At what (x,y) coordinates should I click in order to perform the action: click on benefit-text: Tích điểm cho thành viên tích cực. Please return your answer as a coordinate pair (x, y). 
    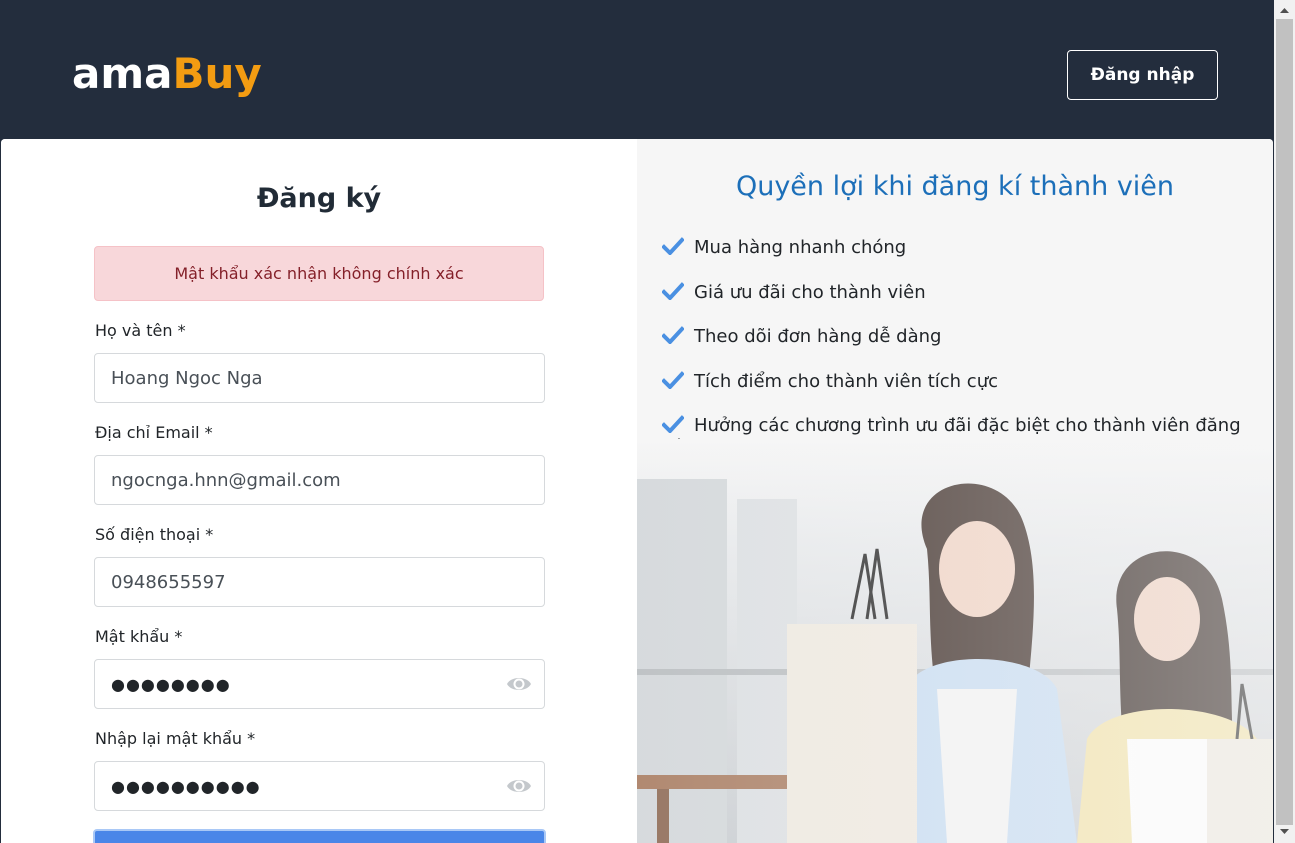
    Looking at the image, I should click on (846, 381).